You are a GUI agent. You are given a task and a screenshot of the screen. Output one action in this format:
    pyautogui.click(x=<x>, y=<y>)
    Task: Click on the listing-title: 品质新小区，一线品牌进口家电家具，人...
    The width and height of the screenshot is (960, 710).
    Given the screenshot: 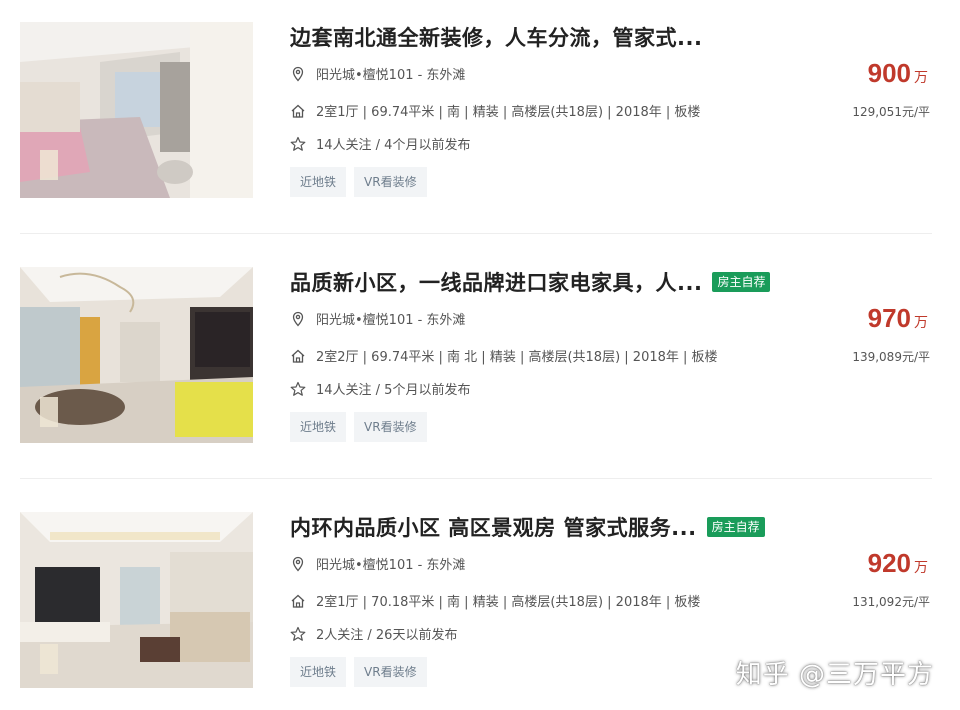 What is the action you would take?
    pyautogui.click(x=496, y=282)
    